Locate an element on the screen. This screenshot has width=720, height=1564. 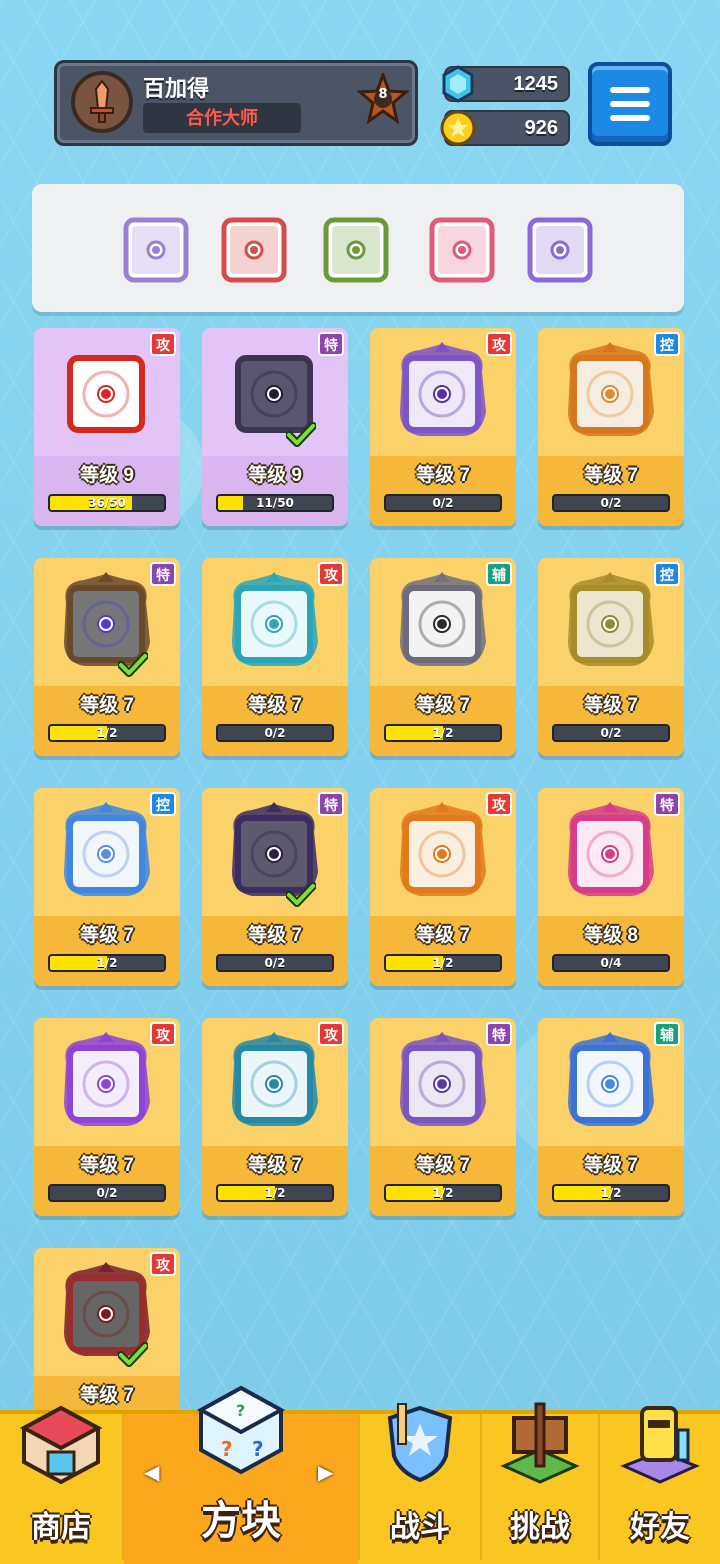
shield-sword-icon is located at coordinates (420, 1443).